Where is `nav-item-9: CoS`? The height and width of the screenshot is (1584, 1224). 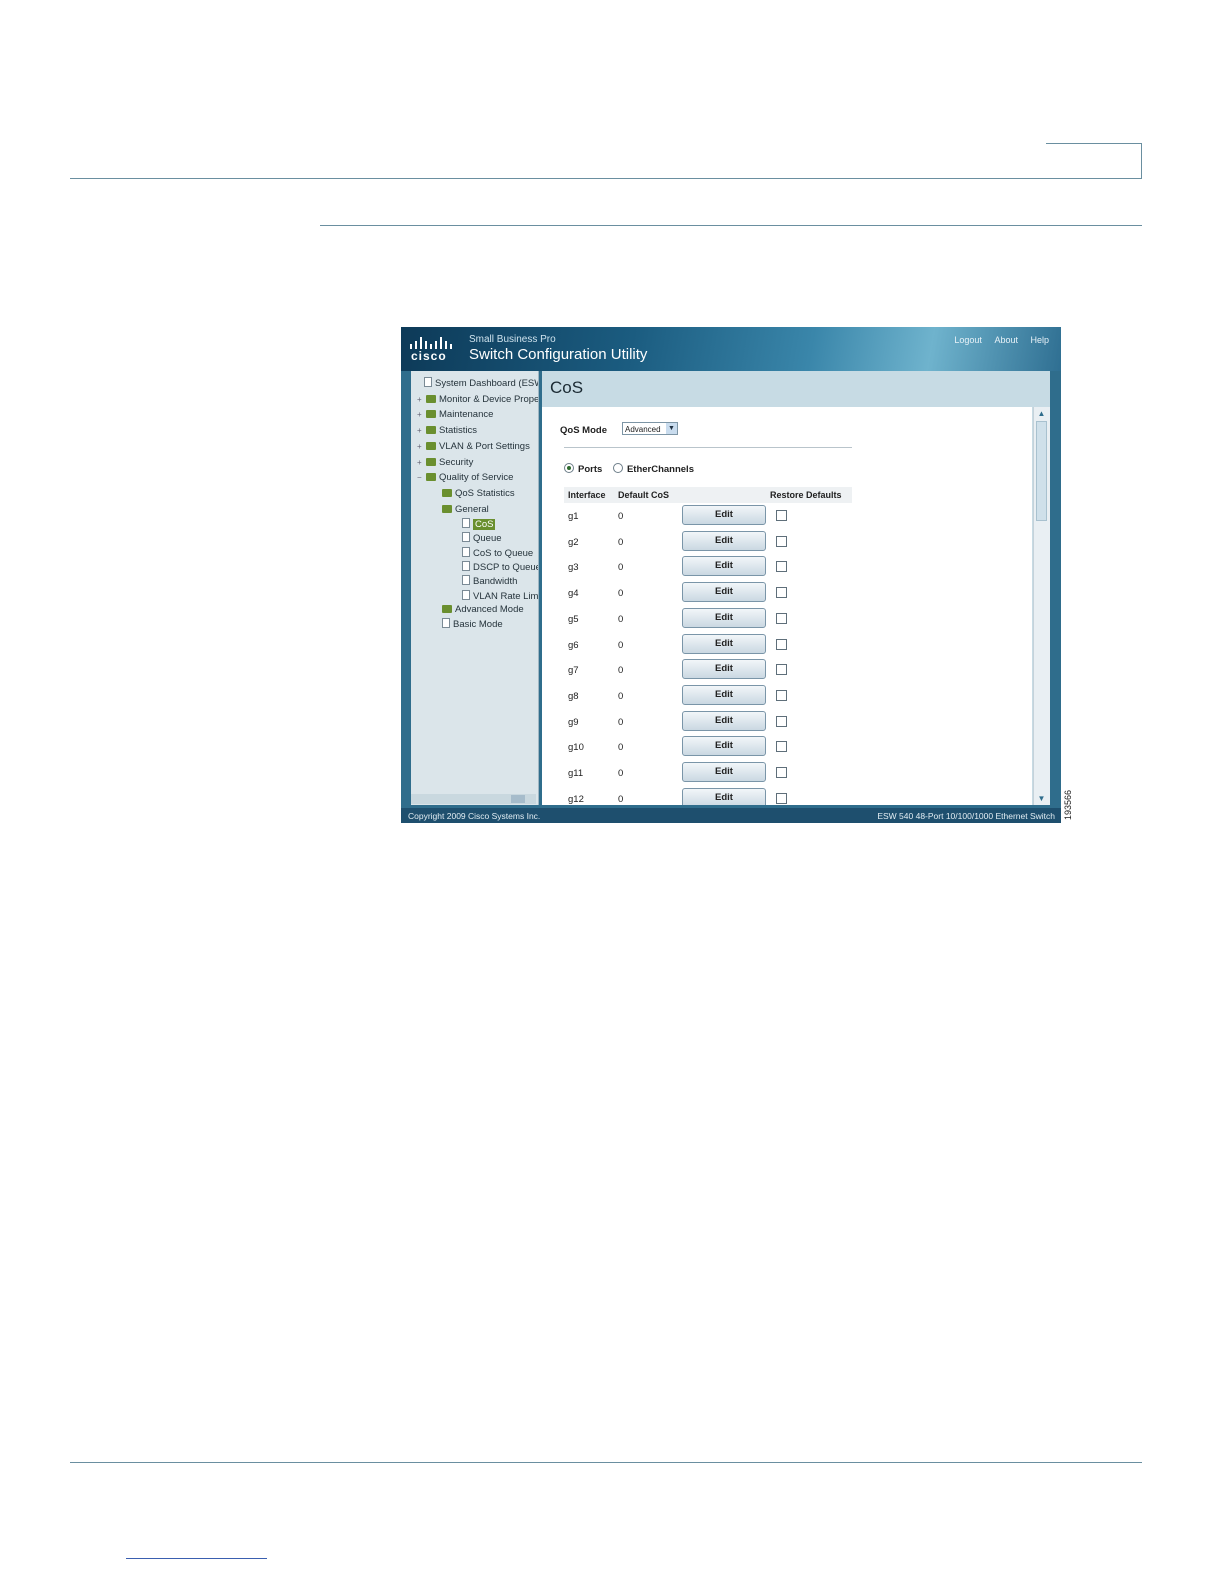
nav-item-9: CoS is located at coordinates (474, 525).